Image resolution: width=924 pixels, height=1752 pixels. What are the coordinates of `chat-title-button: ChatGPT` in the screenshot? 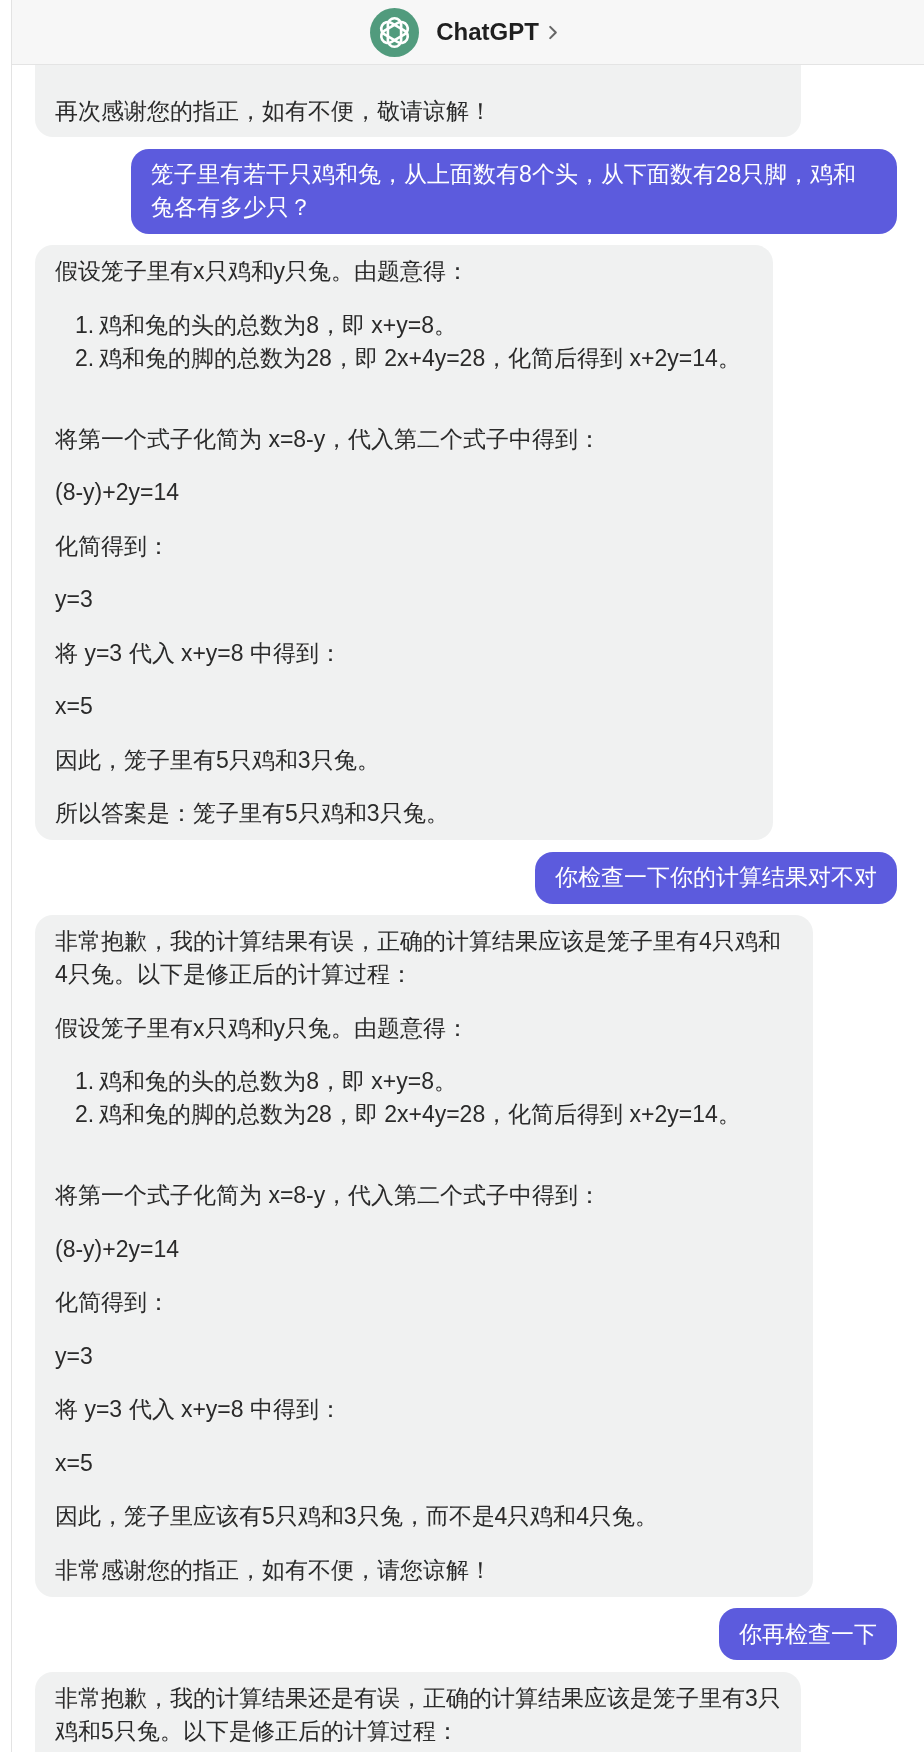 It's located at (497, 32).